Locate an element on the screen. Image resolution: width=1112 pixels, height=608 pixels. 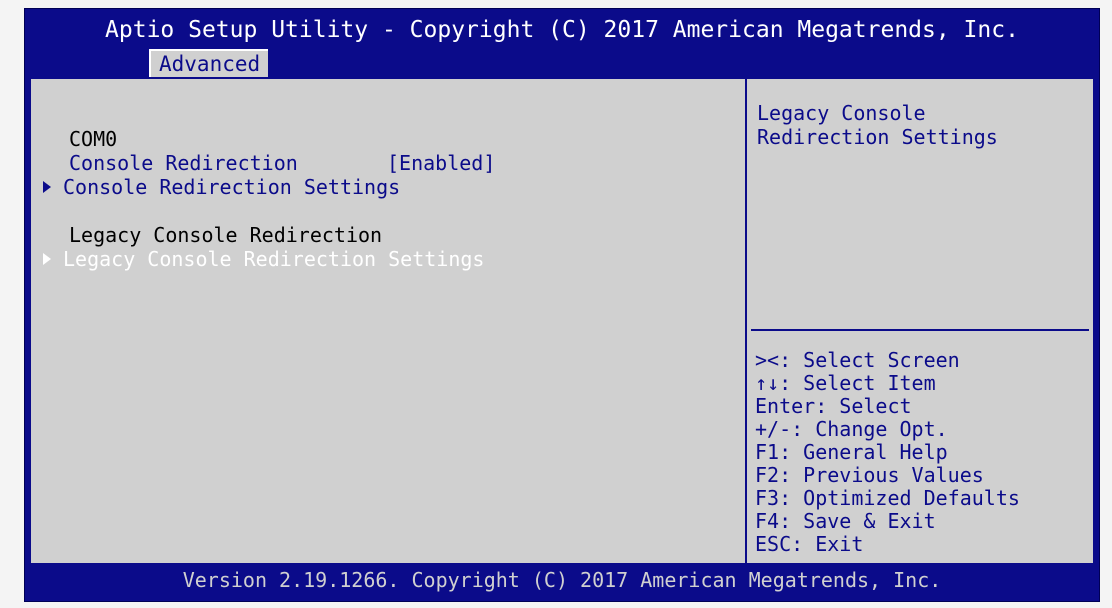
console-redirection-settings-item: Console Redirection Settings is located at coordinates (221, 187).